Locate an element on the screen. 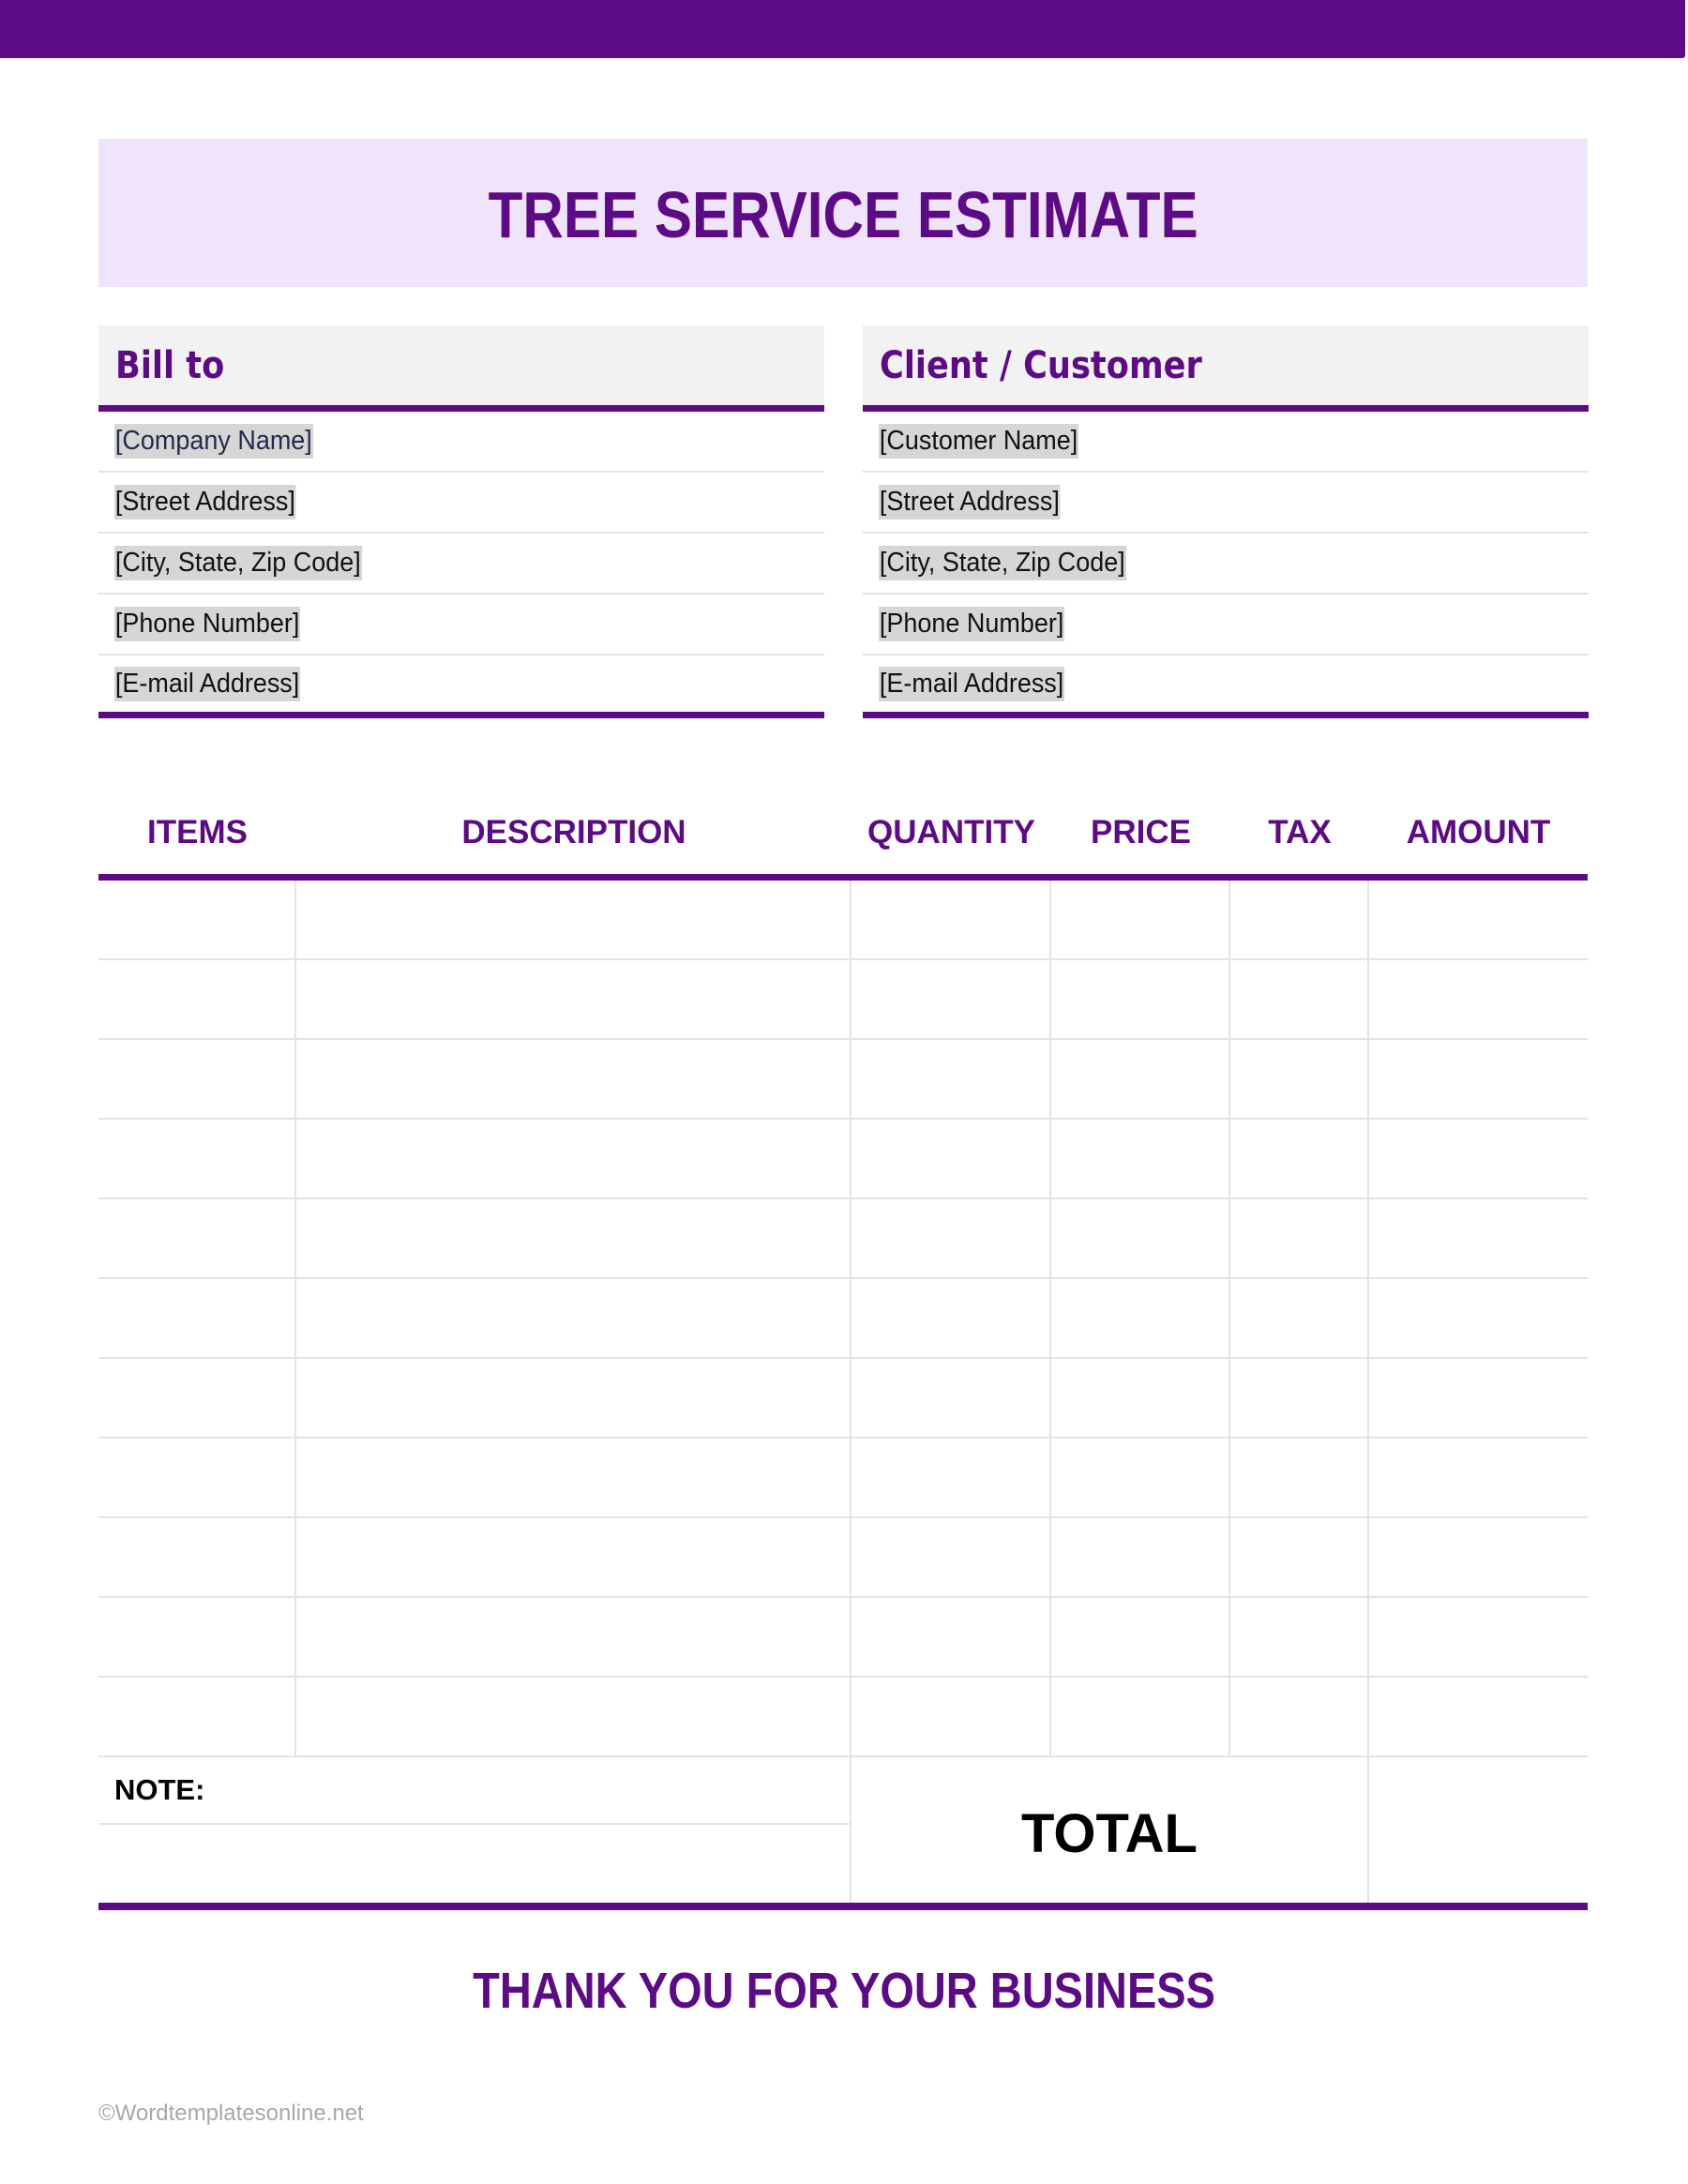 This screenshot has width=1688, height=2184. client-city-row: [City, State, Zip Code] is located at coordinates (1226, 564).